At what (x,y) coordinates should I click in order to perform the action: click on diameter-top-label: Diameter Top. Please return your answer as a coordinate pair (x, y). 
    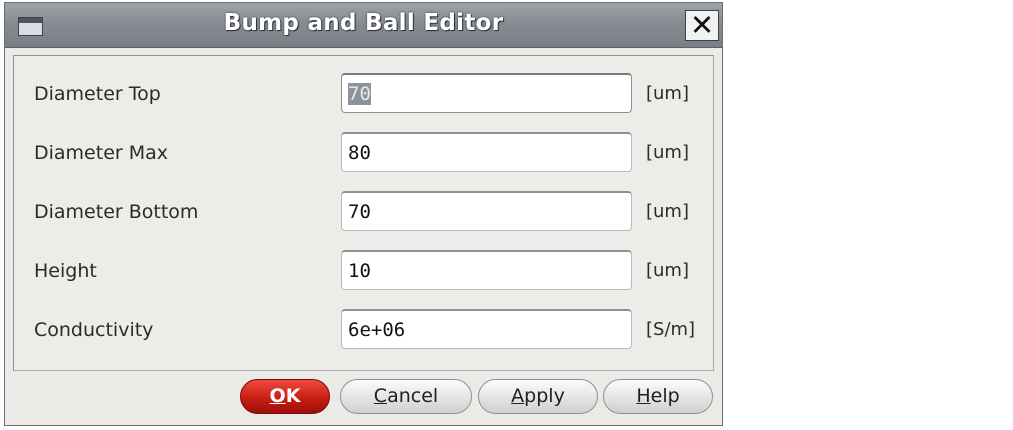
    Looking at the image, I should click on (97, 94).